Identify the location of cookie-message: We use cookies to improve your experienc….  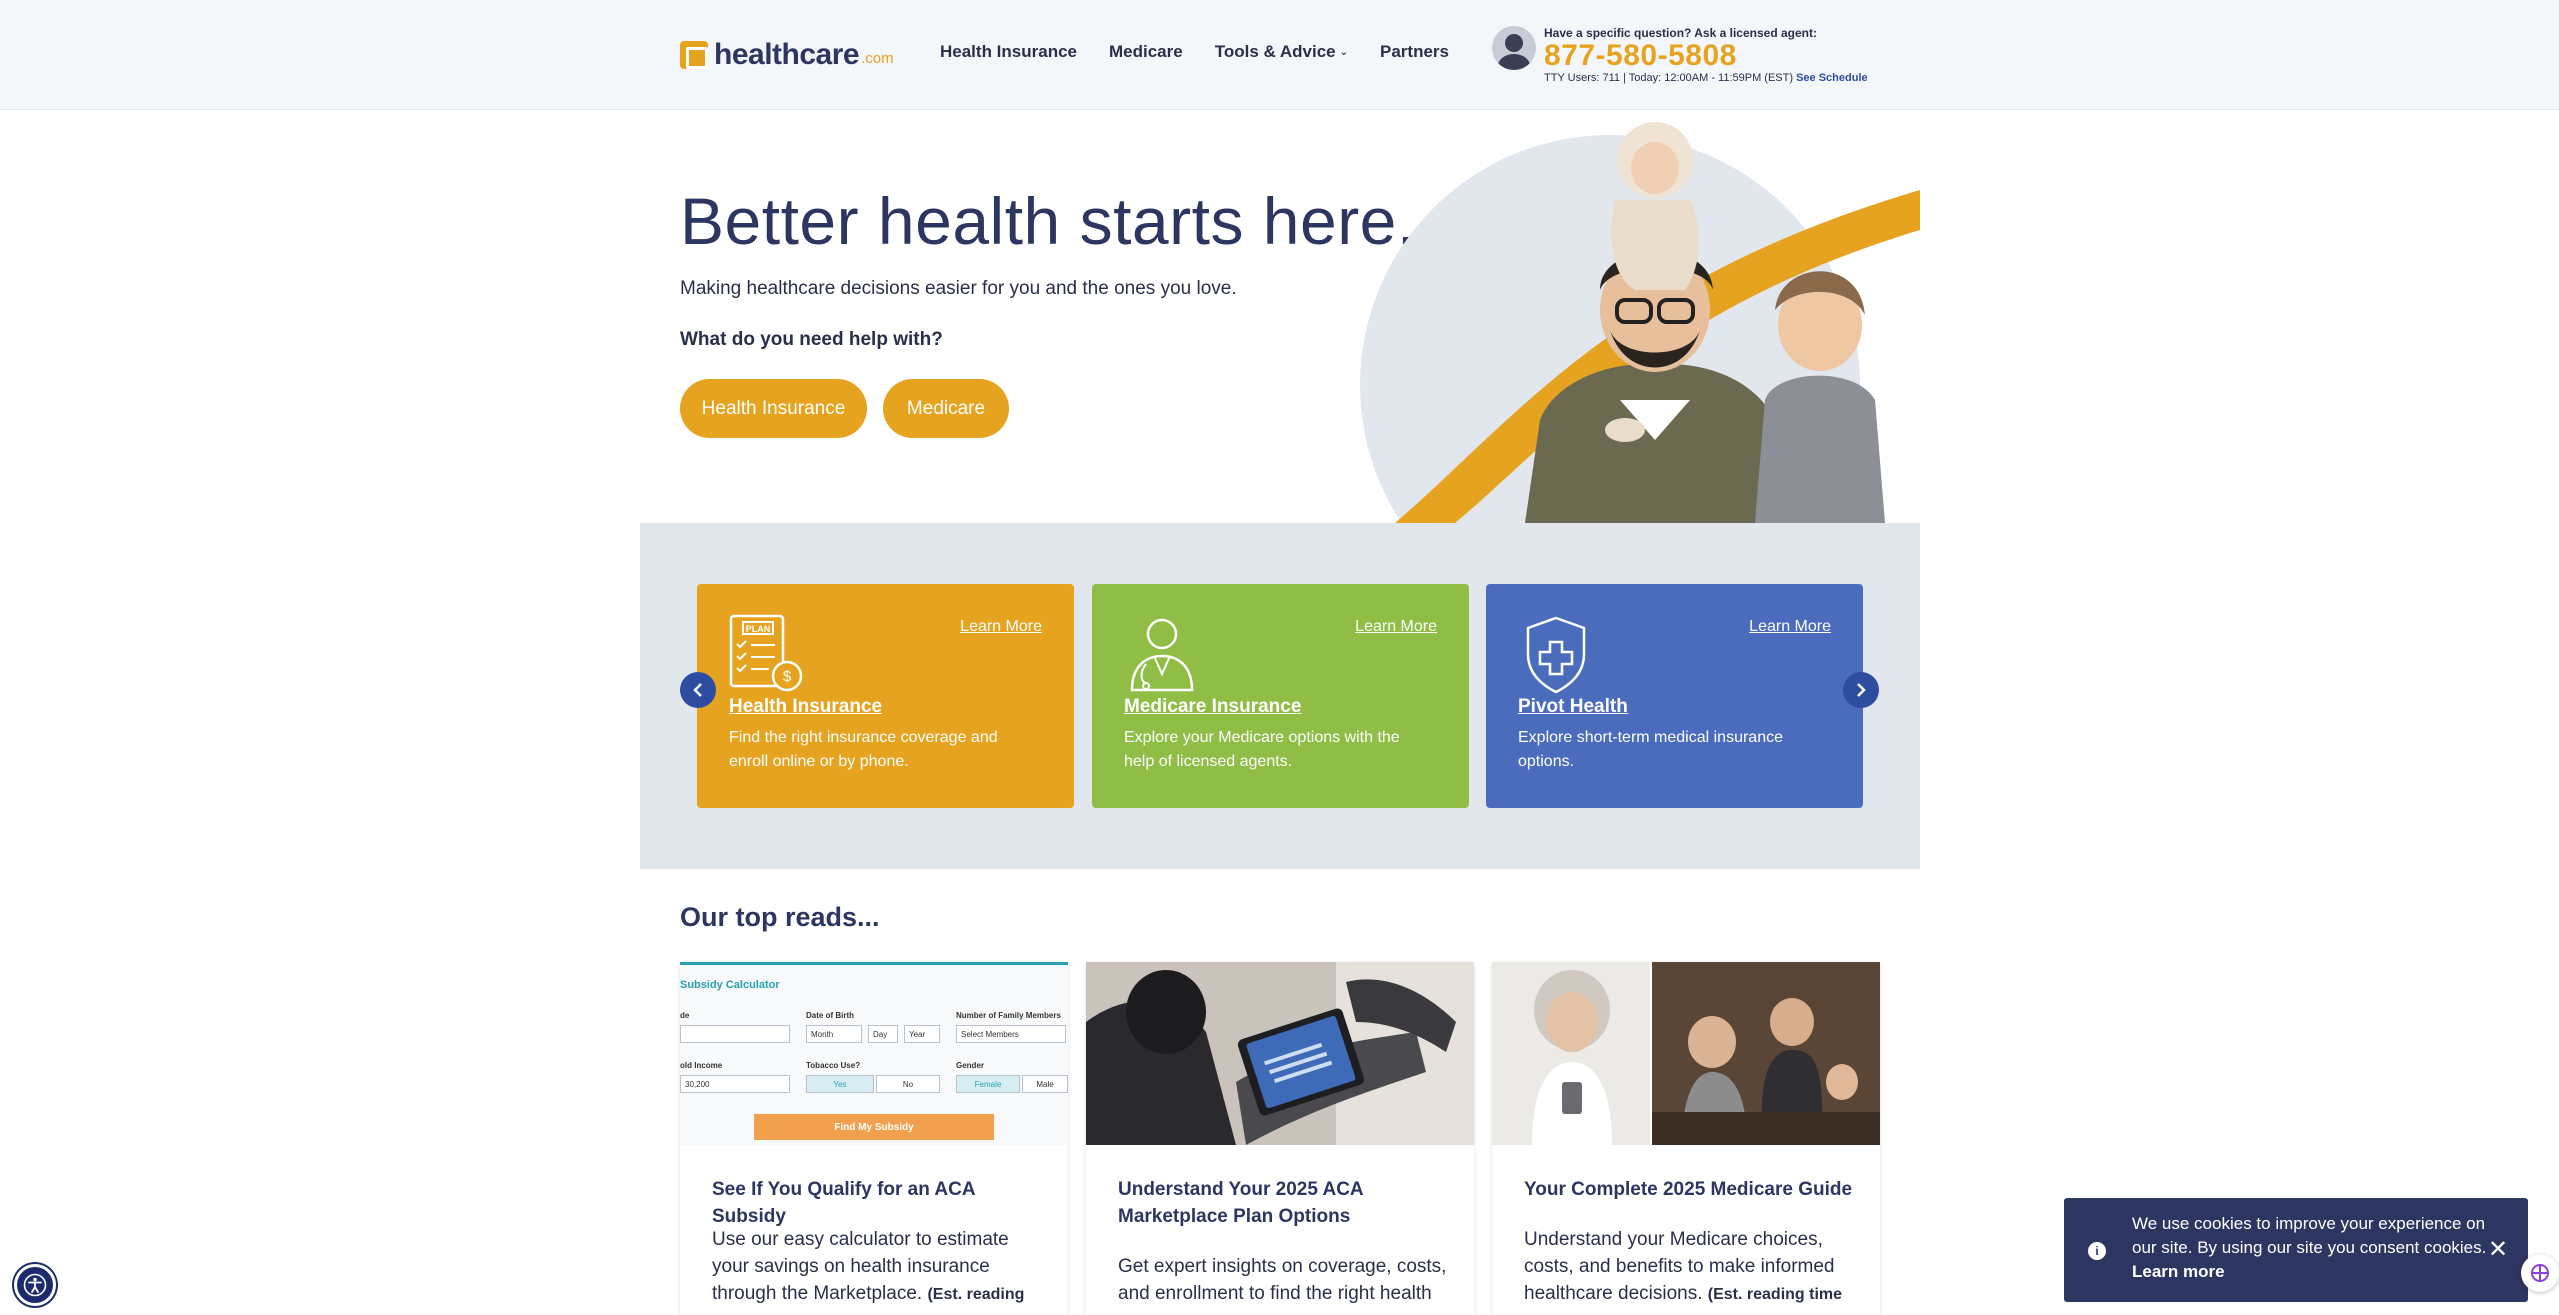
(2309, 1235).